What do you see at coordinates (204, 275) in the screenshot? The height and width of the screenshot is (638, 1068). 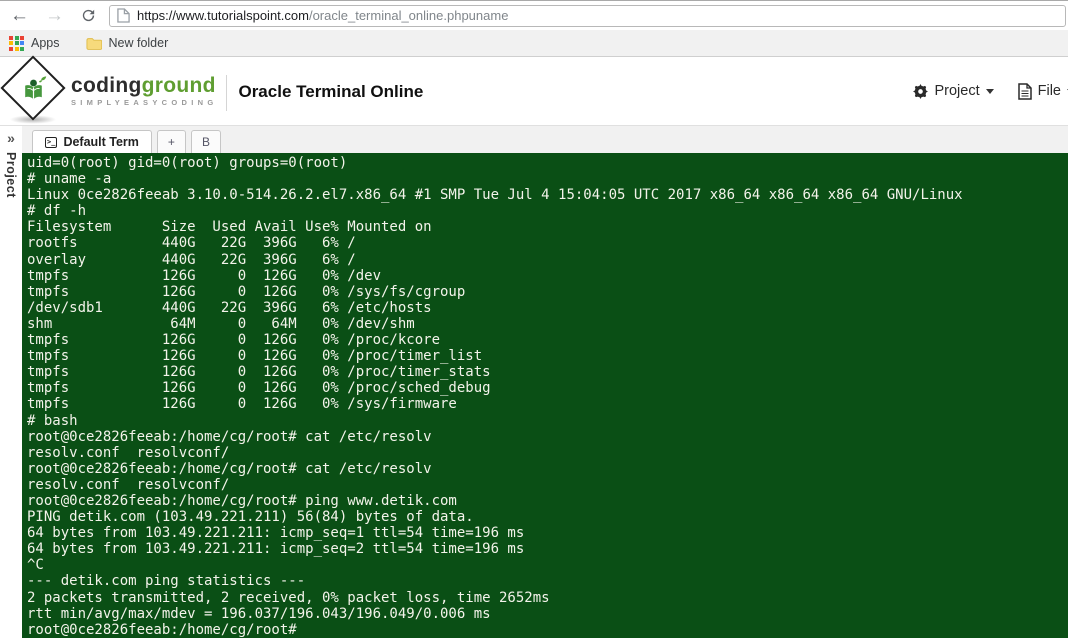 I see `terminal-line: tmpfs 126G 0 126G 0% /dev` at bounding box center [204, 275].